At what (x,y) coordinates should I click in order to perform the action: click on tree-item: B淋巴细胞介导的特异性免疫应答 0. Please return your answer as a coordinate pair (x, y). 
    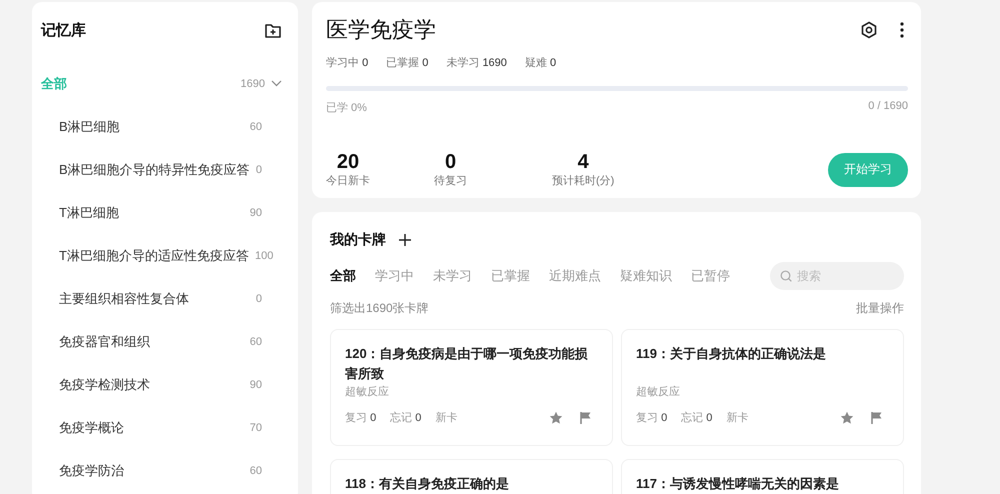
    Looking at the image, I should click on (161, 169).